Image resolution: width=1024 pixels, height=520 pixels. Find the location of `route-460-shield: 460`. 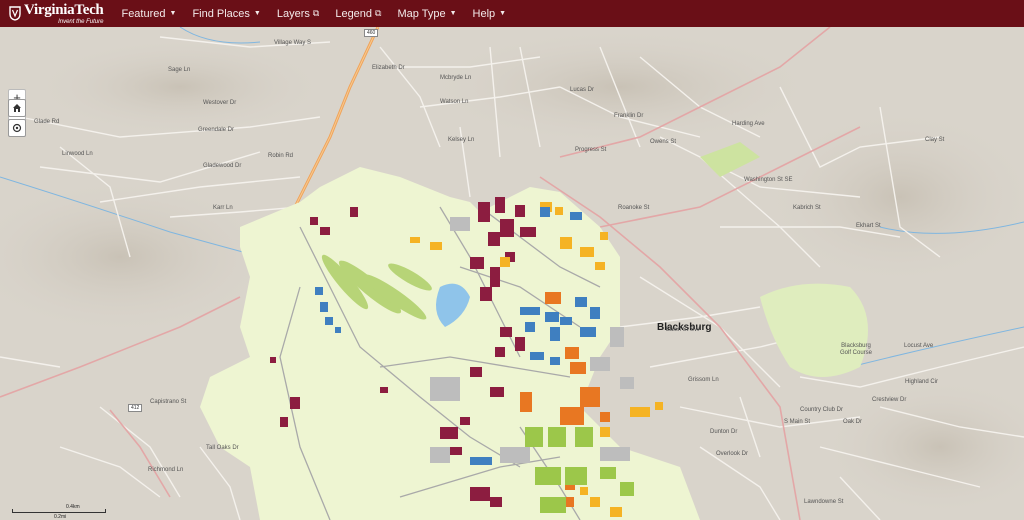

route-460-shield: 460 is located at coordinates (371, 33).